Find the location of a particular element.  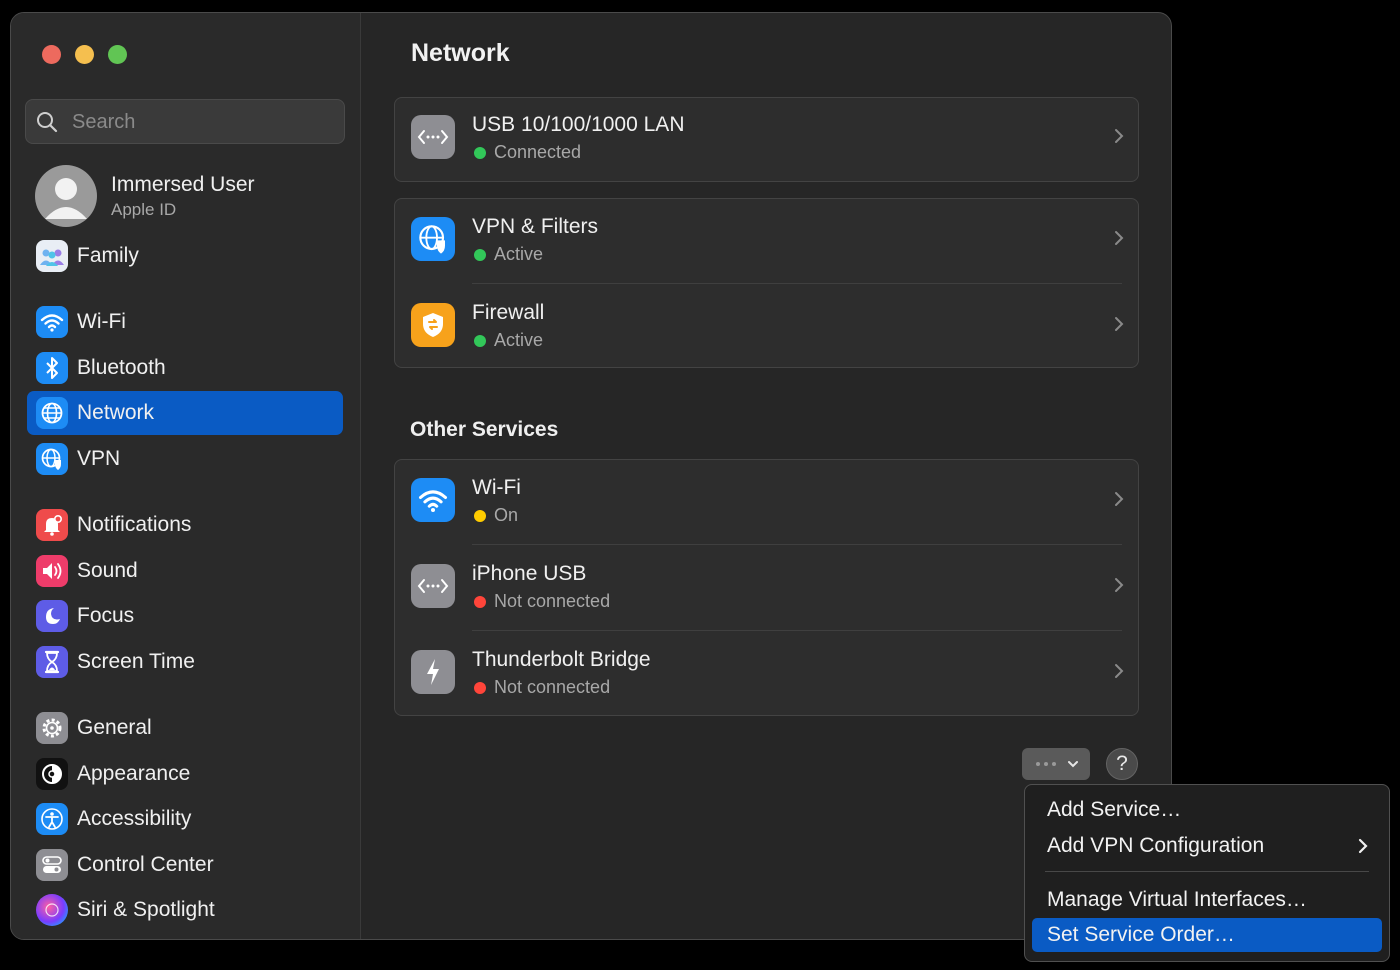

sidebar-item-label: Control Center is located at coordinates (145, 864).